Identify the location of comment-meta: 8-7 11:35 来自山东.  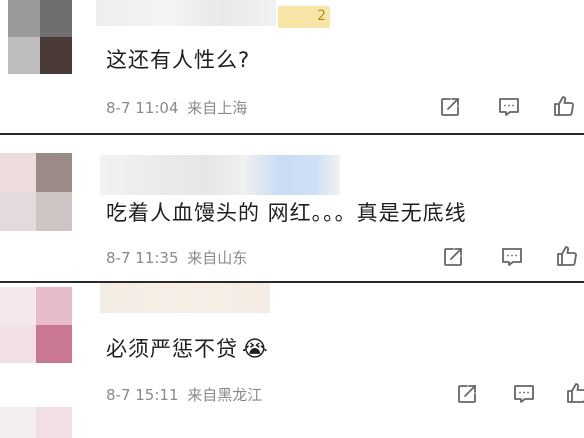
(176, 257).